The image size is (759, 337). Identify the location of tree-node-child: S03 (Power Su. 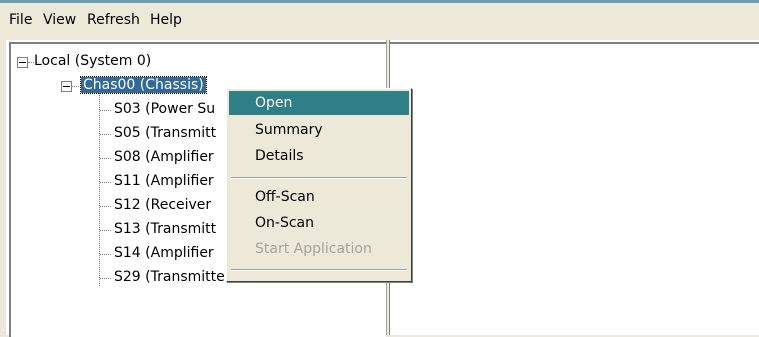
(164, 109).